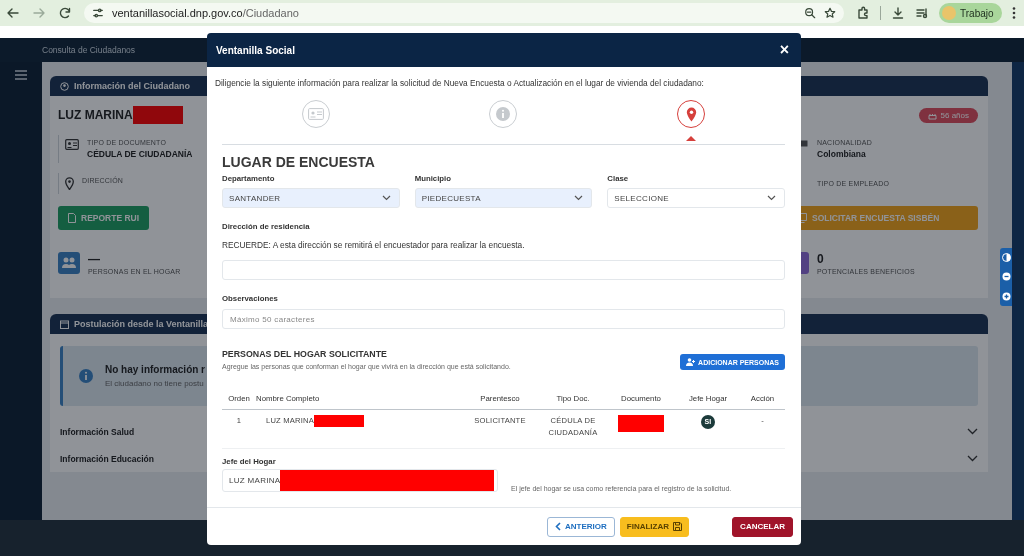  I want to click on modal-title: Ventanilla Social, so click(255, 50).